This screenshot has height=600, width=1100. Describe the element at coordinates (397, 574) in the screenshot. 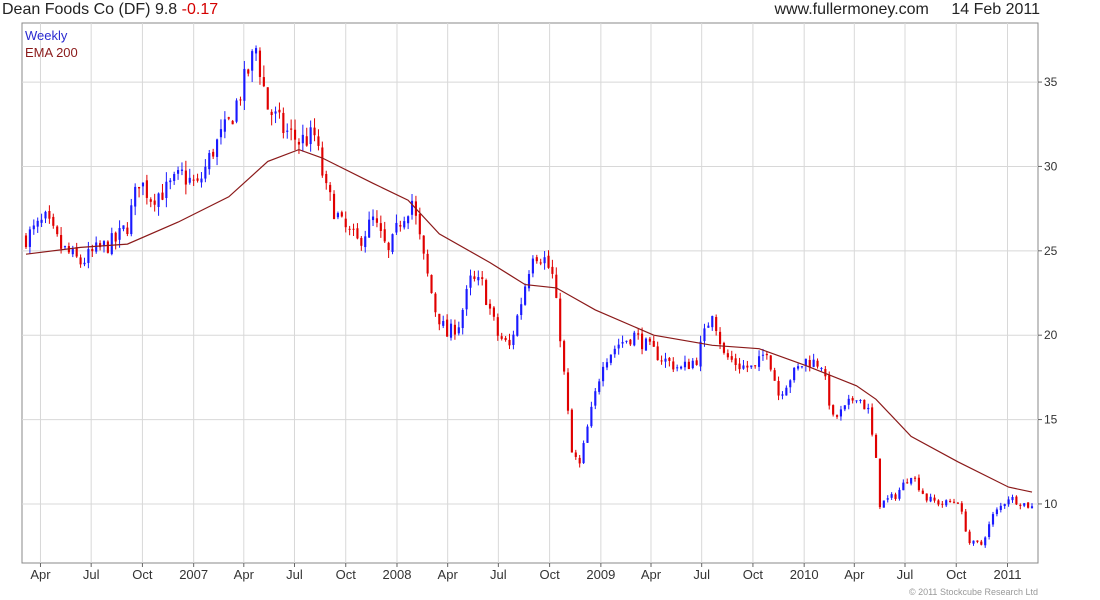

I see `x-tick-label: 2008` at that location.